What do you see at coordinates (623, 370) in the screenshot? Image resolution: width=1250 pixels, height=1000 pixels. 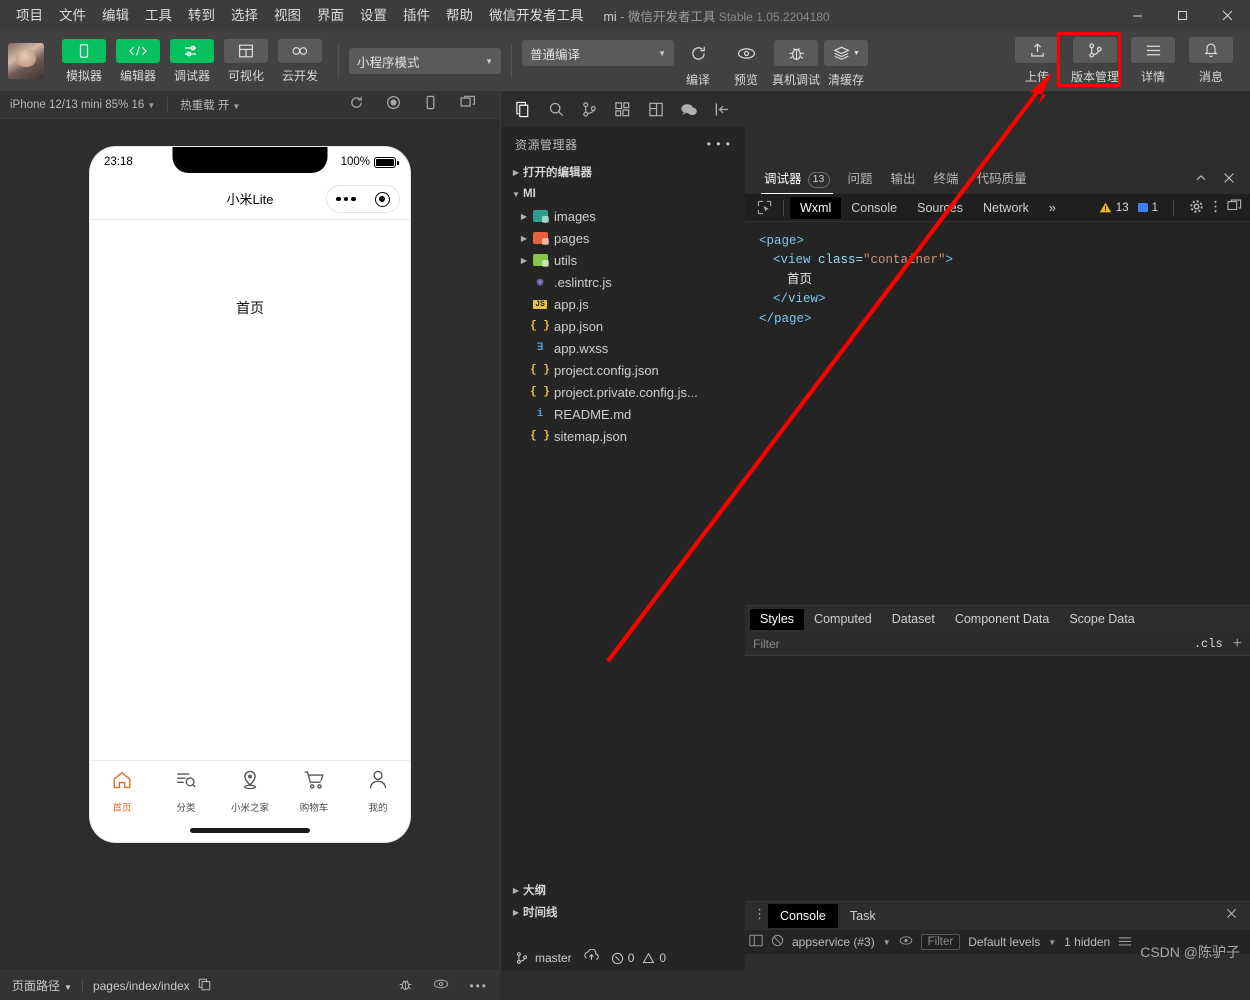 I see `tree-item-project.config.json: ▶{ }project.config.json` at bounding box center [623, 370].